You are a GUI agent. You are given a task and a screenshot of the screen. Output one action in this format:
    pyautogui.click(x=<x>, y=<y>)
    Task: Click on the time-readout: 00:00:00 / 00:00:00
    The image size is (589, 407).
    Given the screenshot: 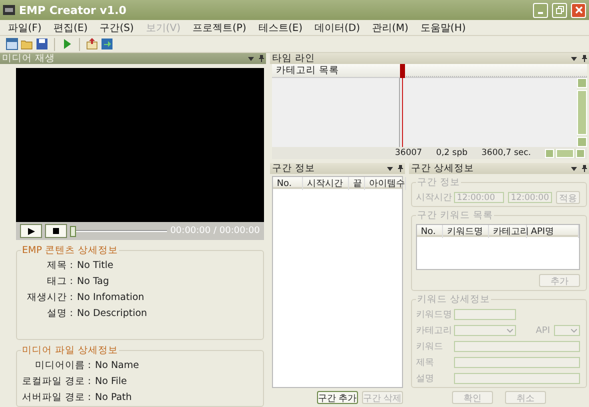 What is the action you would take?
    pyautogui.click(x=215, y=231)
    